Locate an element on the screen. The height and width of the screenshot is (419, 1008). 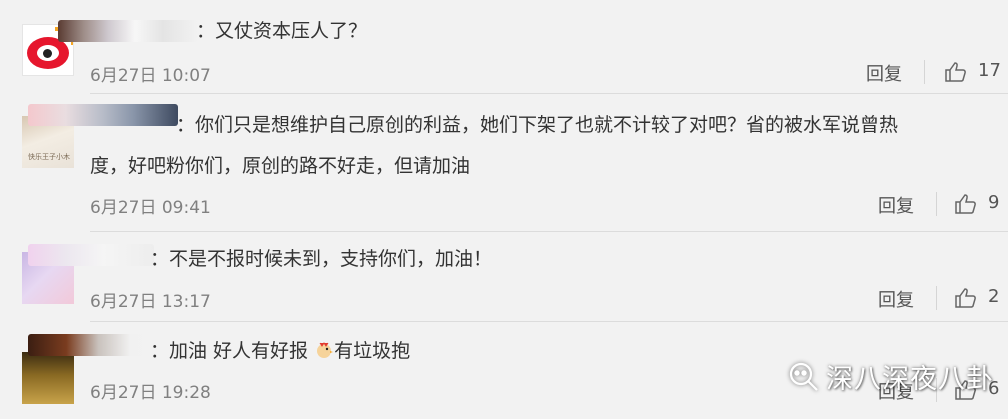
like-count: 2 is located at coordinates (994, 296).